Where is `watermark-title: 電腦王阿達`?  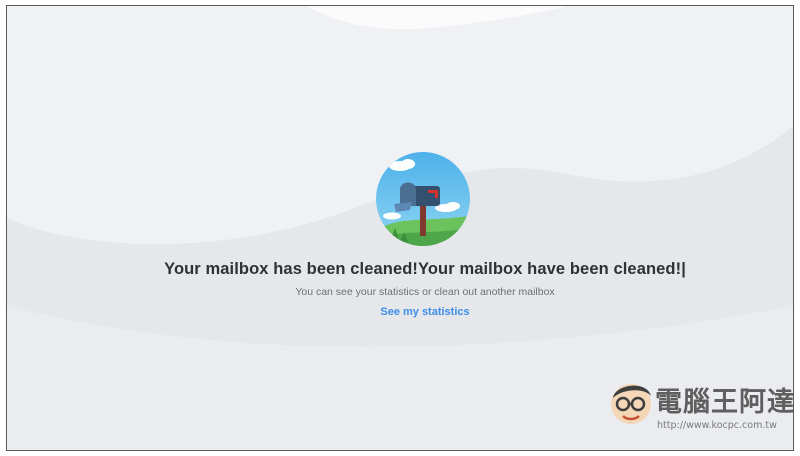
watermark-title: 電腦王阿達 is located at coordinates (724, 402).